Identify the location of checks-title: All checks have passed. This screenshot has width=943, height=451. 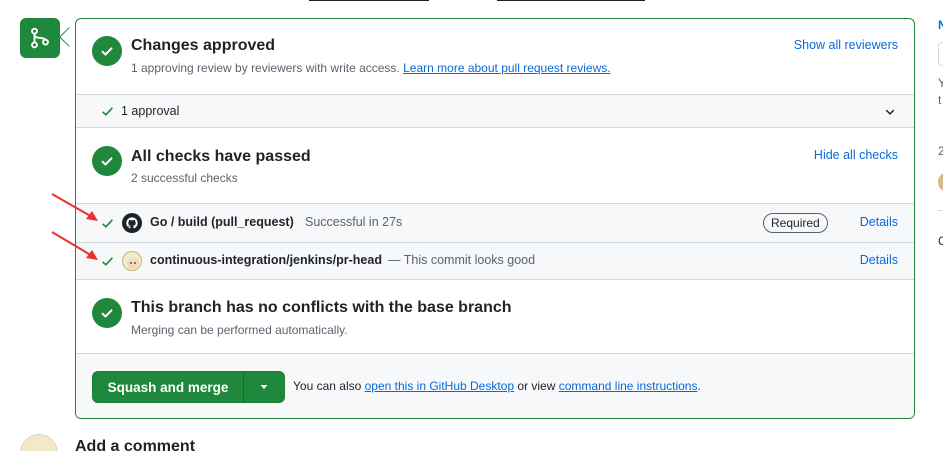
(221, 156).